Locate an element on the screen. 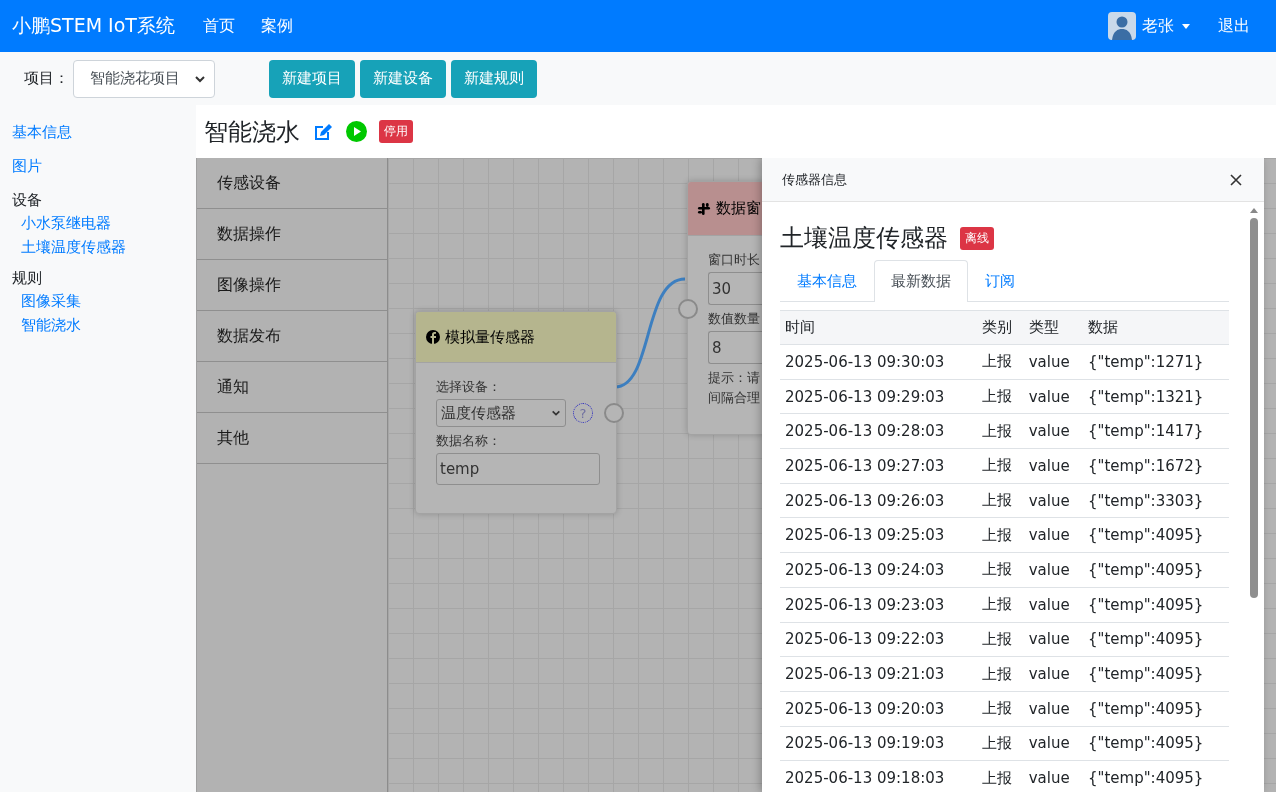 Image resolution: width=1276 pixels, height=792 pixels. status-badge: 离线 is located at coordinates (977, 238).